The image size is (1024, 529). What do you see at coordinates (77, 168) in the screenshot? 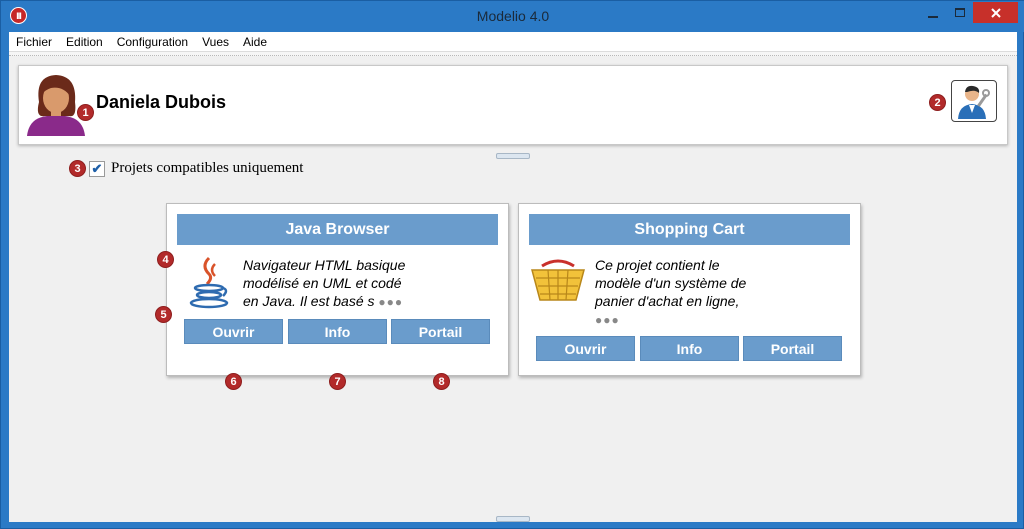
I see `badge-3: 3` at bounding box center [77, 168].